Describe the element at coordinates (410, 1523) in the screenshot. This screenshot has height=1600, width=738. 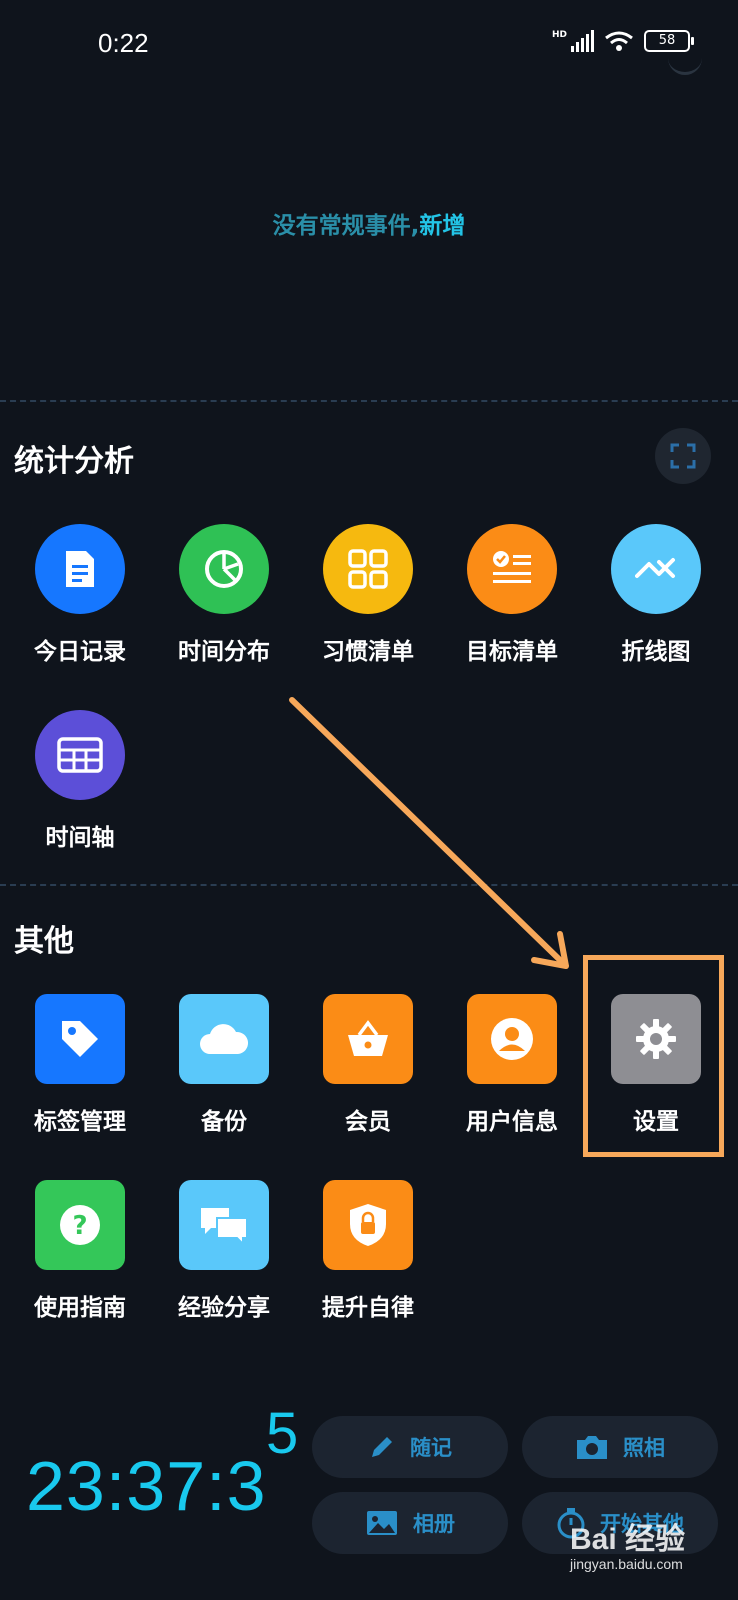
I see `album-button: 相册` at that location.